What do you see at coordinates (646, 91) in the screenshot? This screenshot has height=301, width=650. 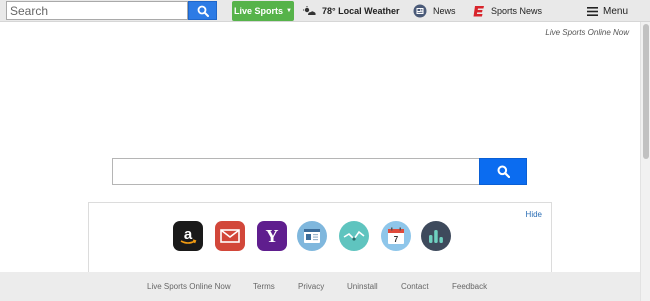 I see `scrollbar-thumb` at bounding box center [646, 91].